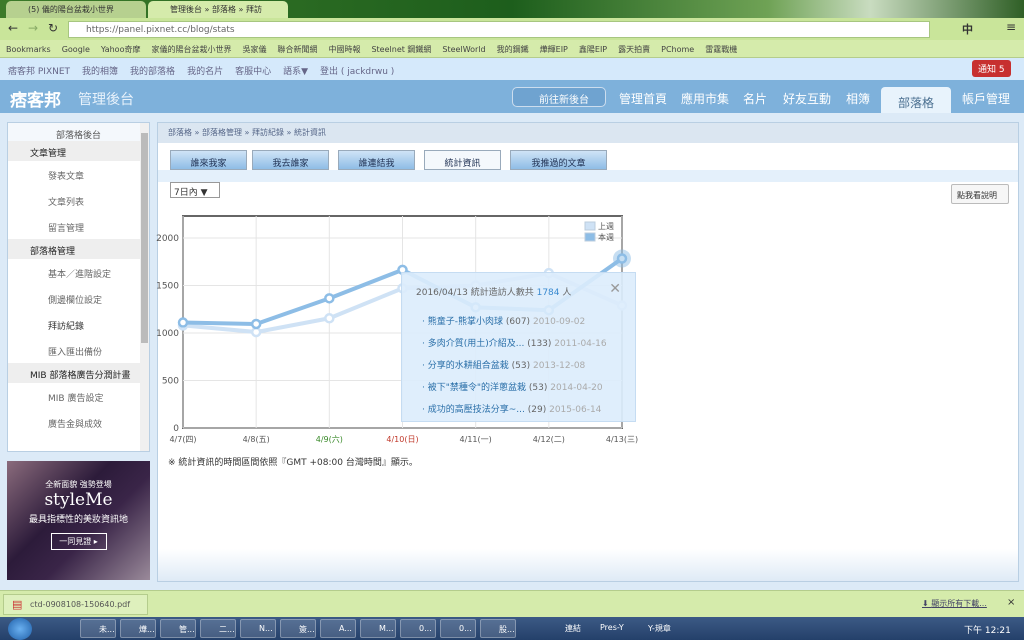  What do you see at coordinates (28, 49) in the screenshot?
I see `bookmark-item: Bookmarks` at bounding box center [28, 49].